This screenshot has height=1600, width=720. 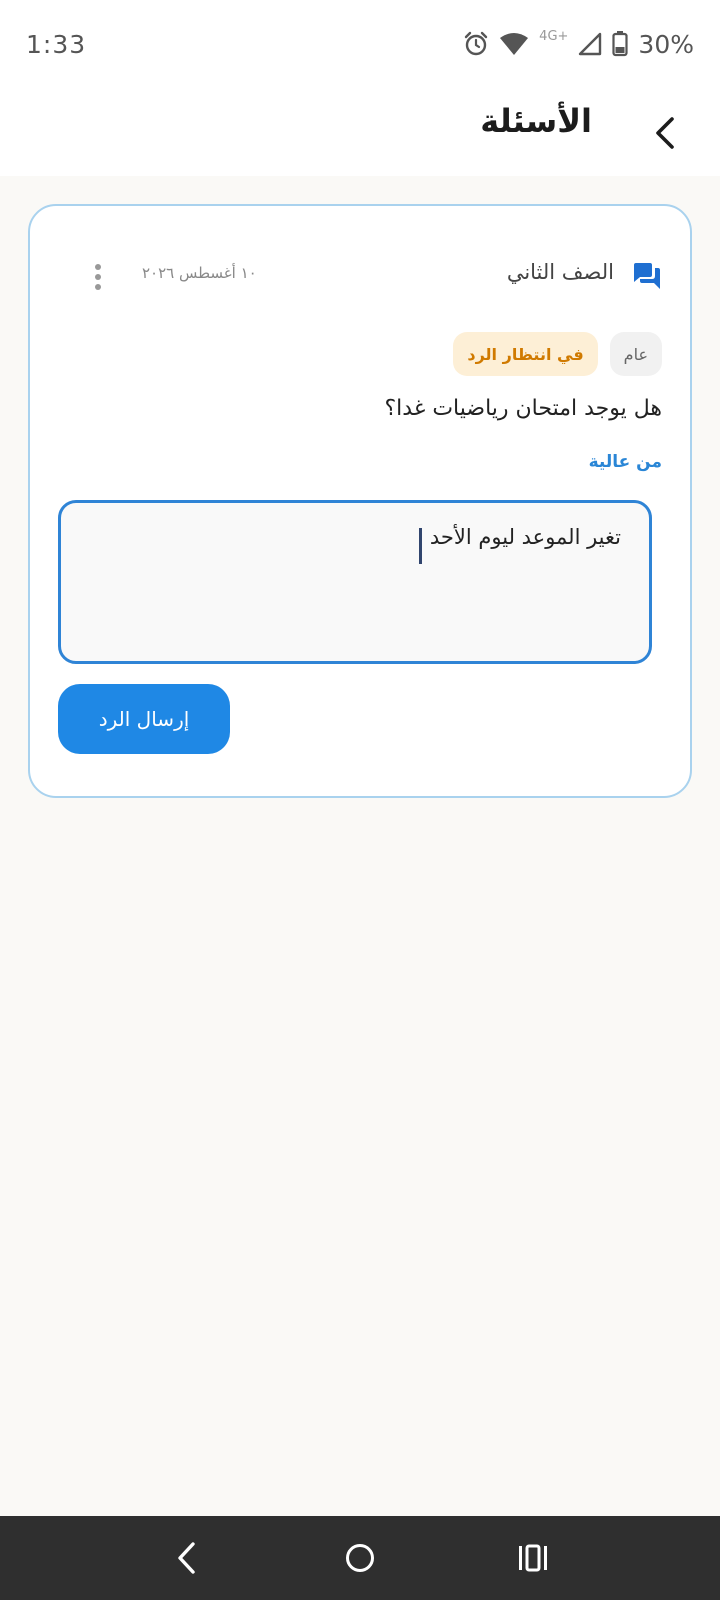 I want to click on send-reply-button: إرسال الرد, so click(x=144, y=719).